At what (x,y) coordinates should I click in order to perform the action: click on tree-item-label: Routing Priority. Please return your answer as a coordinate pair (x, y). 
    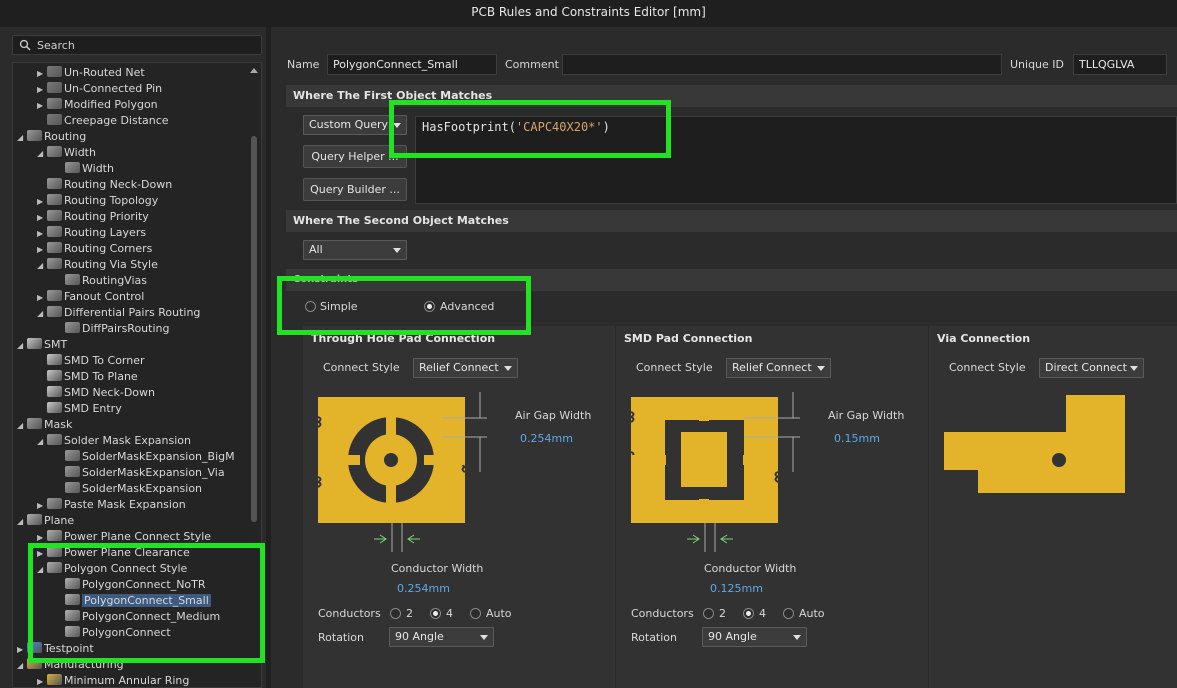
    Looking at the image, I should click on (106, 216).